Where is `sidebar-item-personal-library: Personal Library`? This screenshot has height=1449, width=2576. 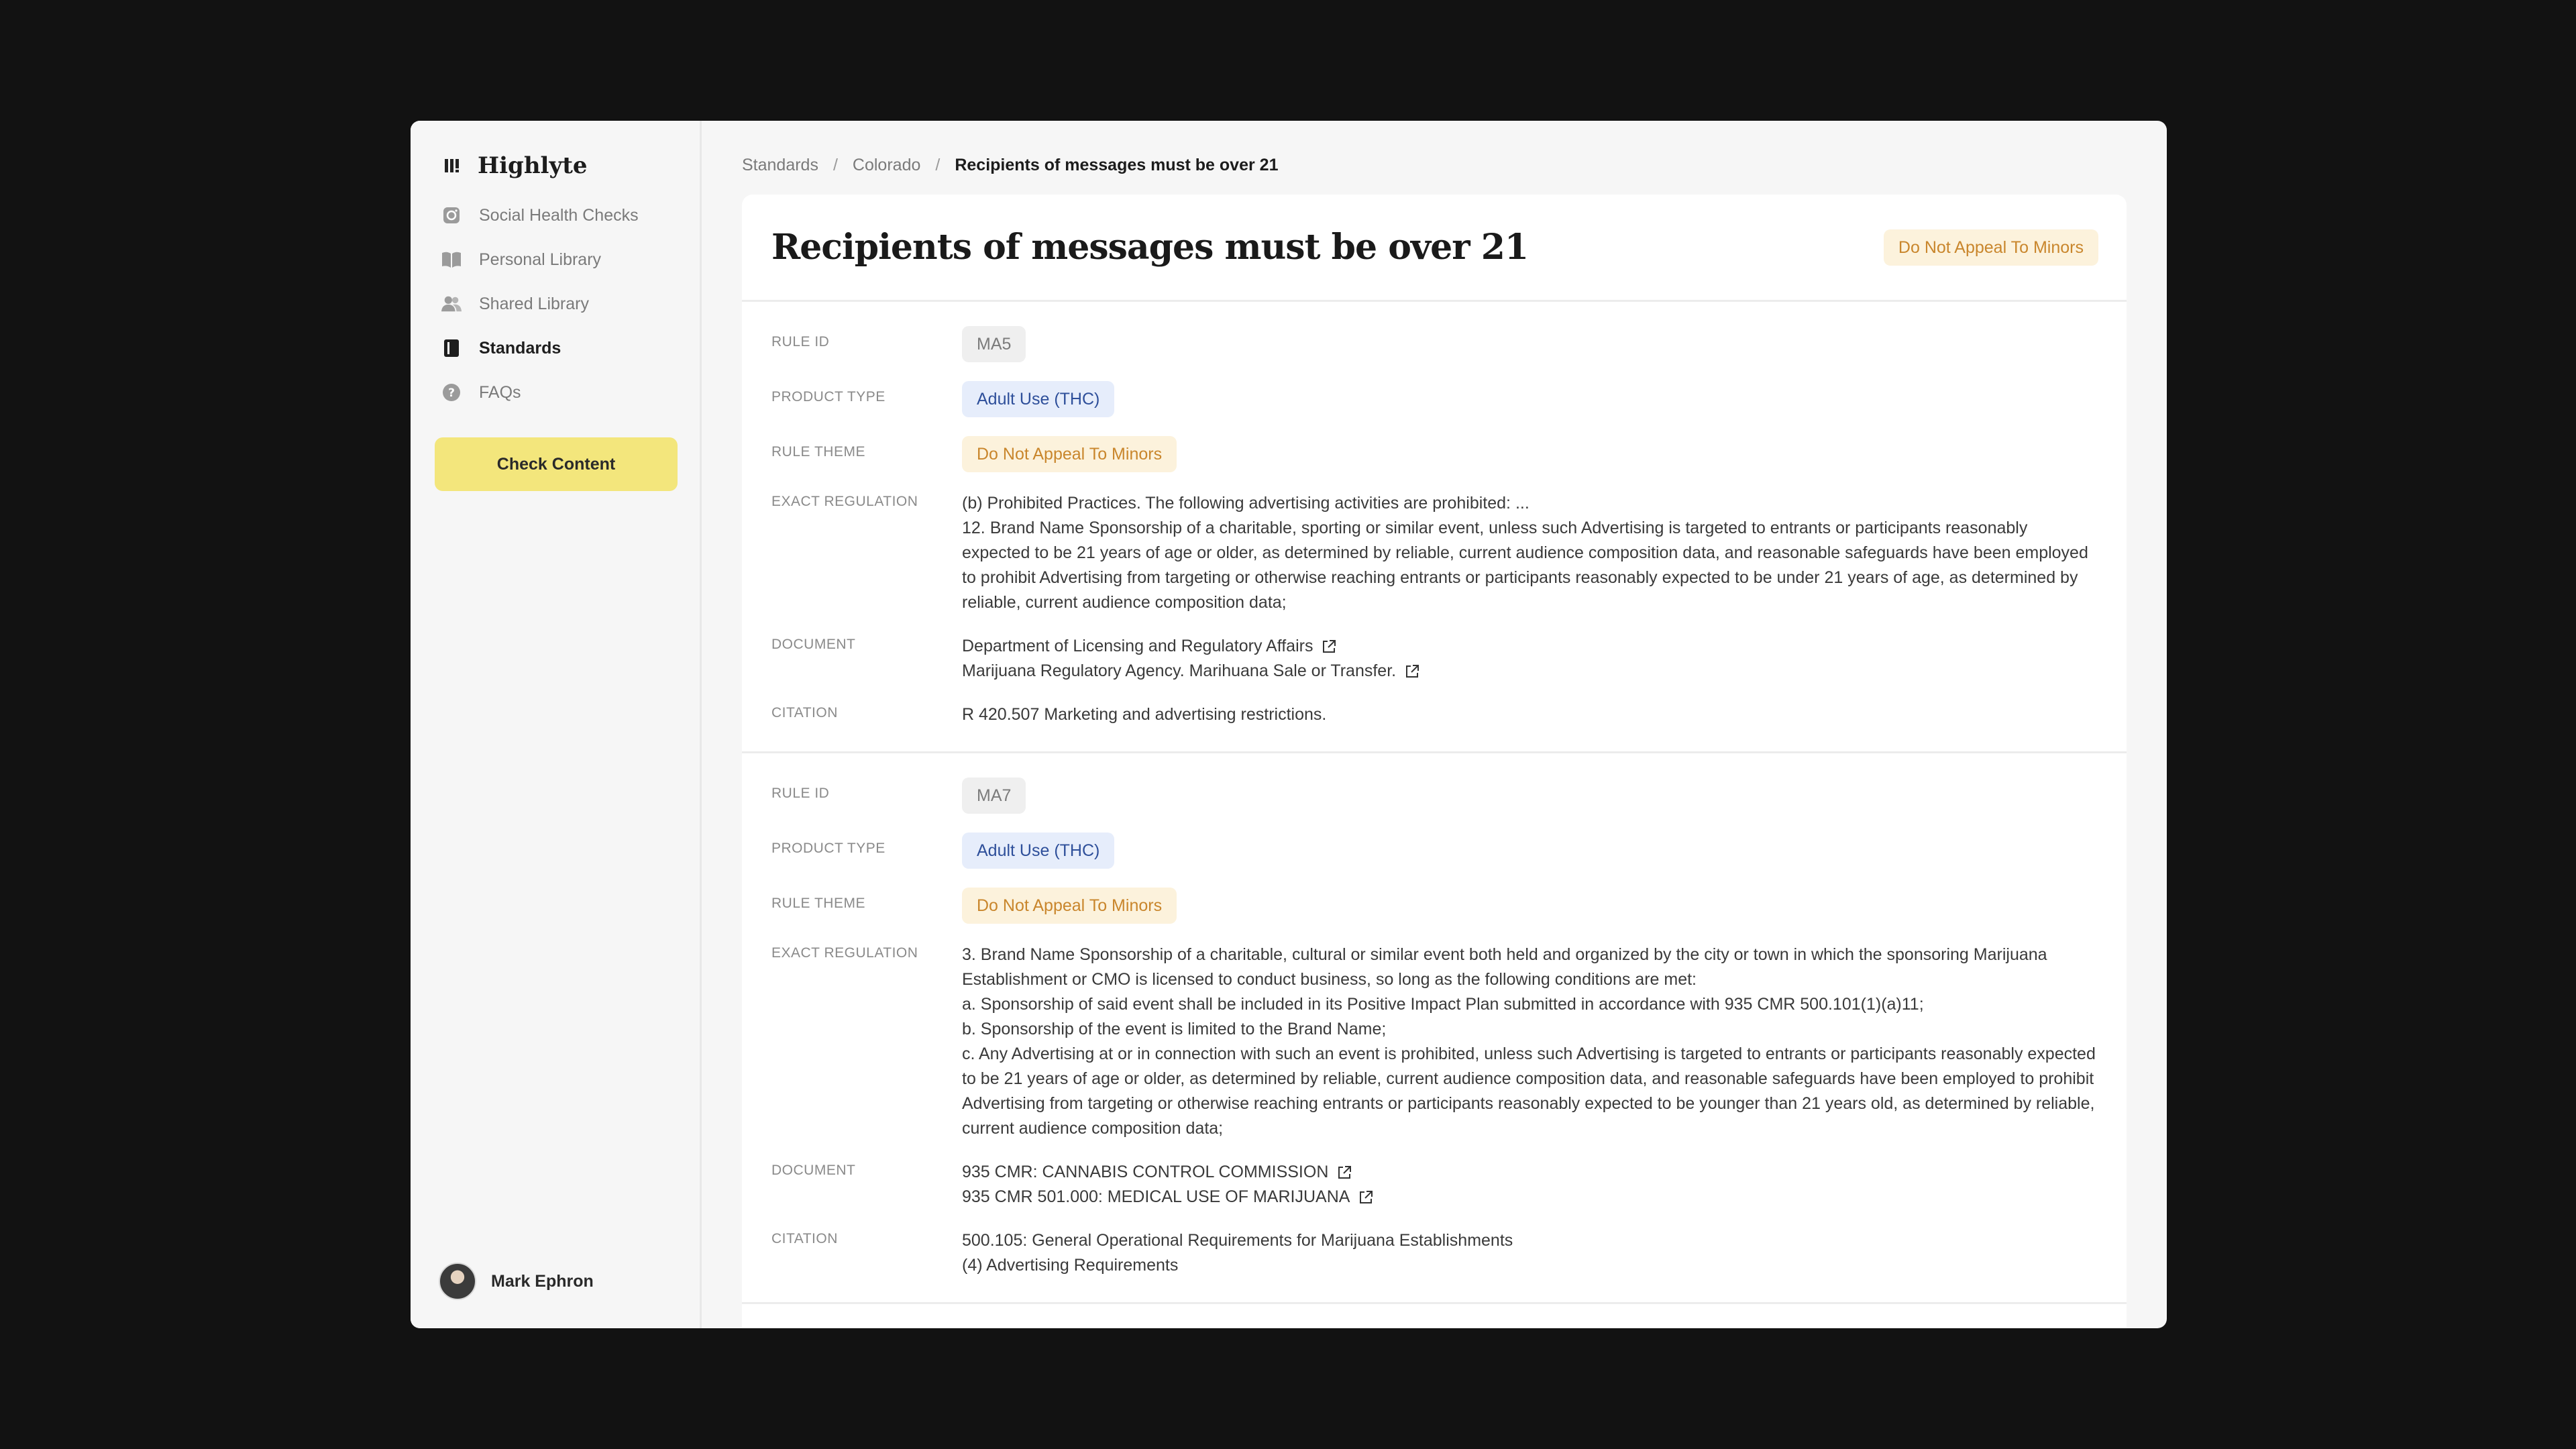 sidebar-item-personal-library: Personal Library is located at coordinates (563, 259).